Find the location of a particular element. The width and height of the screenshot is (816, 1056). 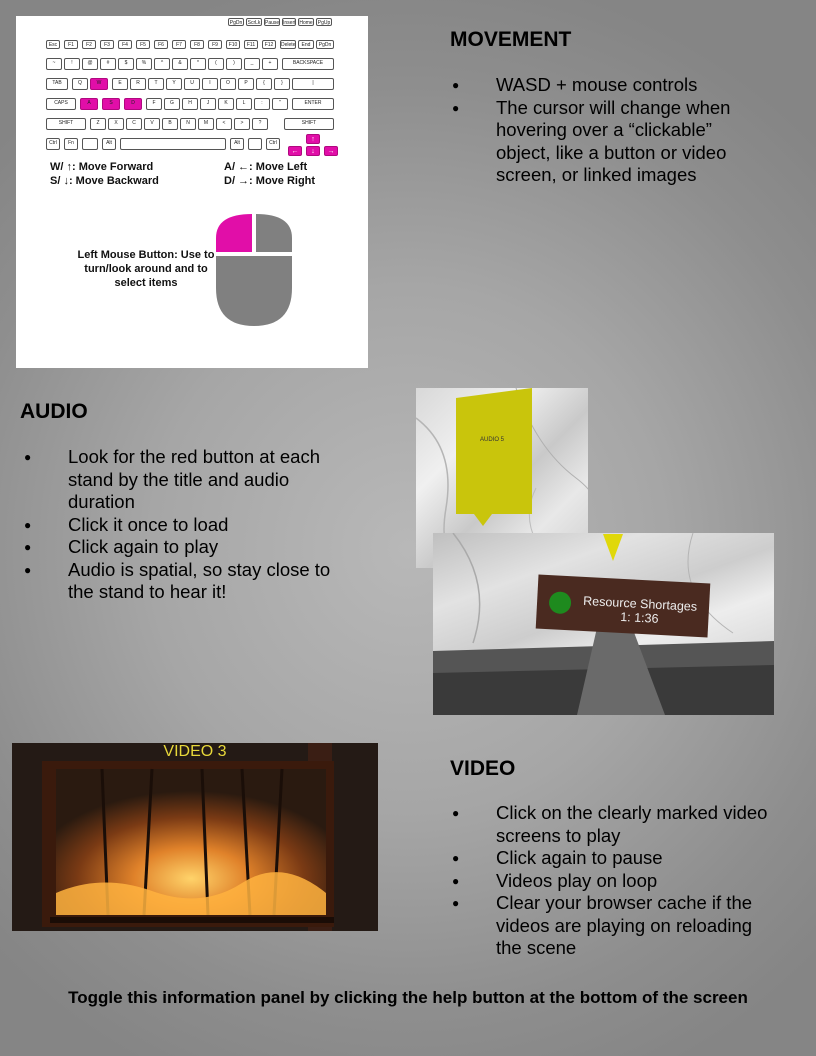

play-button-icon is located at coordinates (560, 603).